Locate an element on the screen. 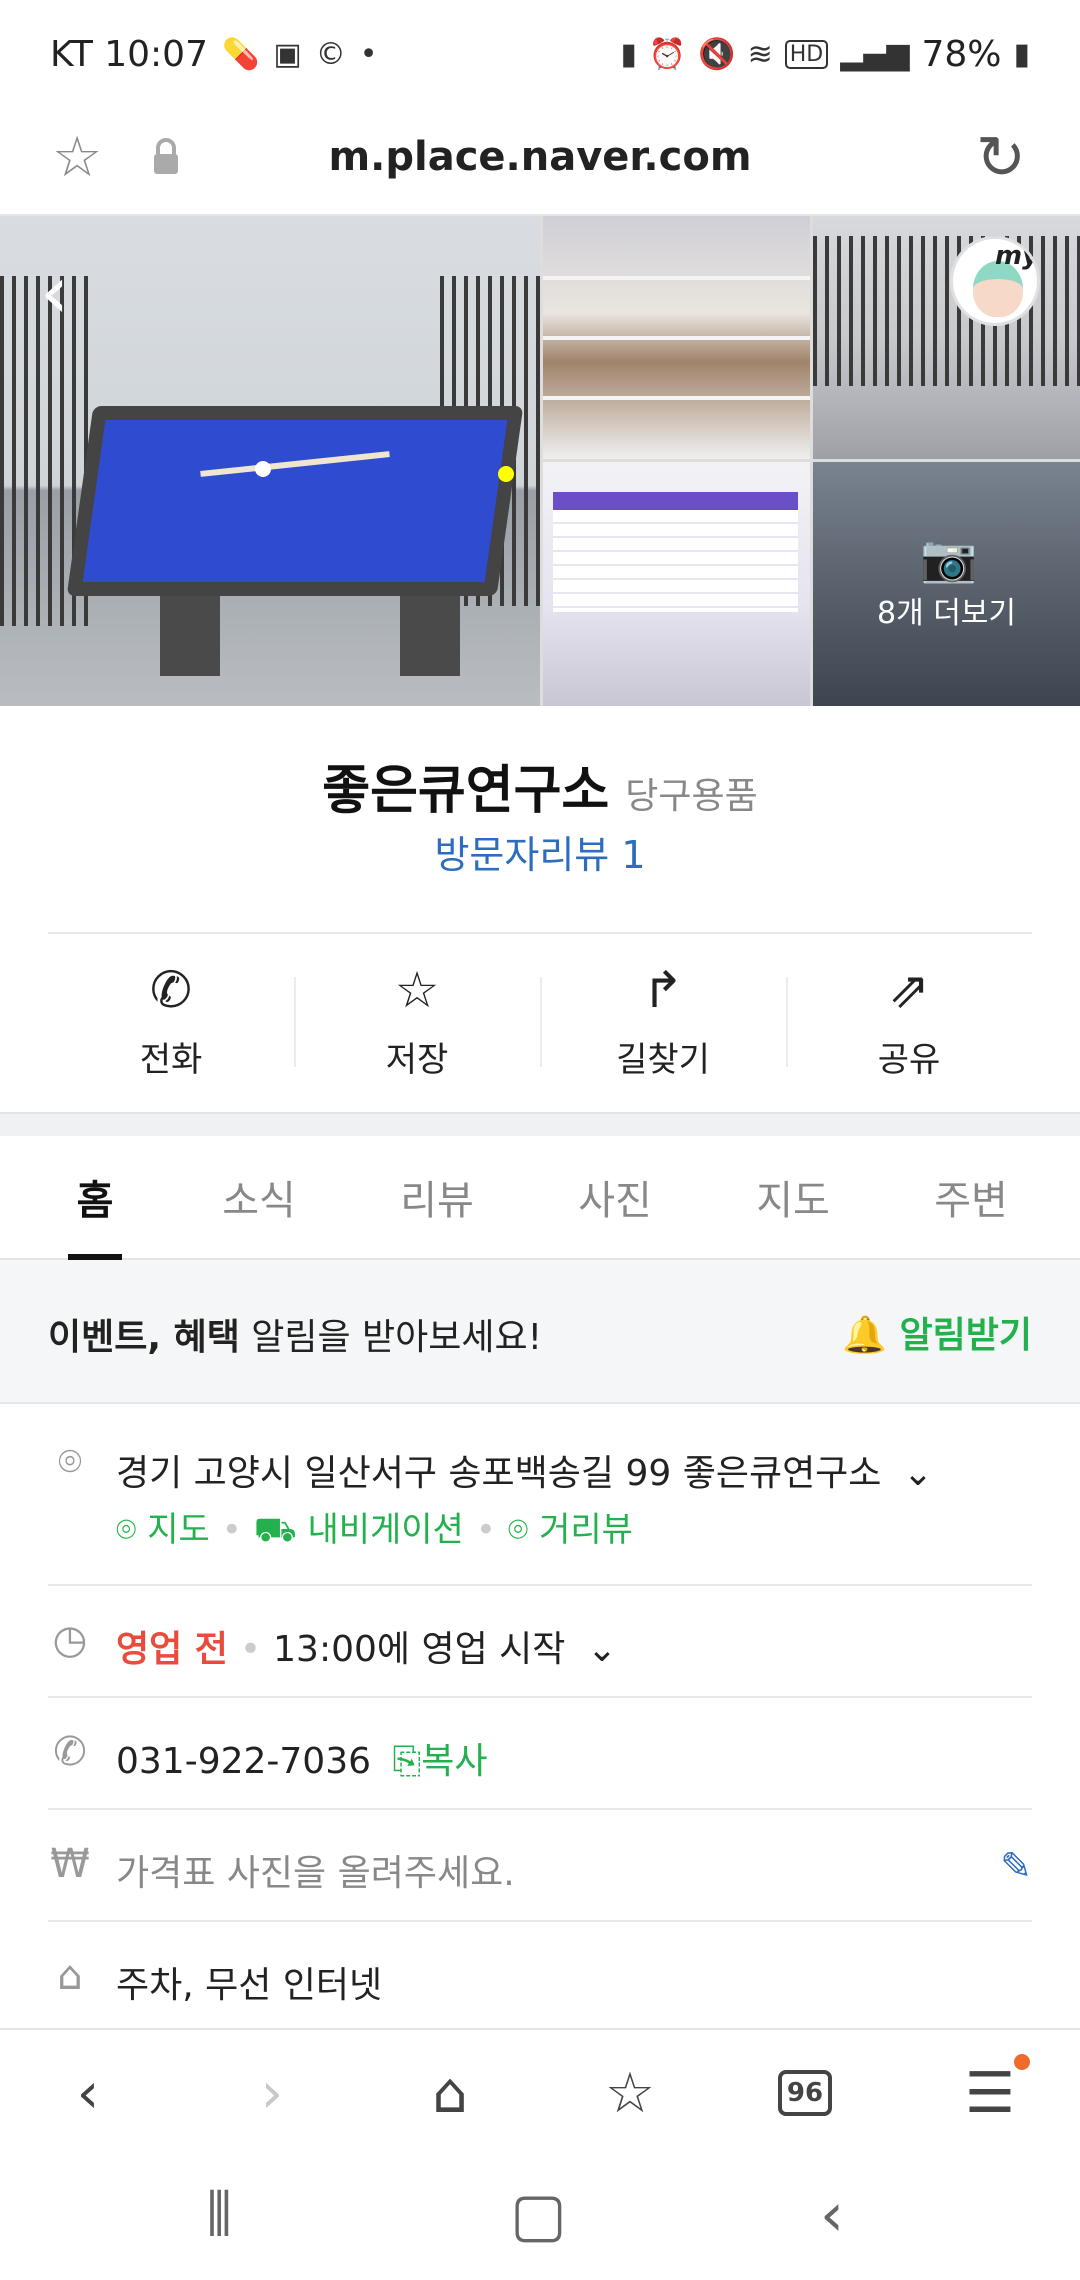 The width and height of the screenshot is (1080, 2280). gallery-photo-main: ‹ is located at coordinates (270, 461).